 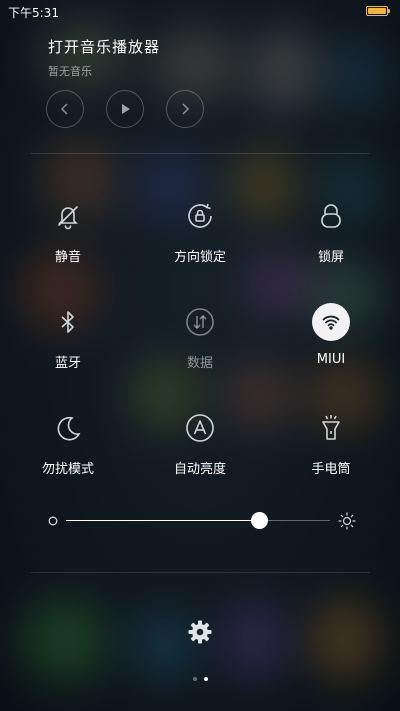 What do you see at coordinates (200, 572) in the screenshot?
I see `divider-bottom` at bounding box center [200, 572].